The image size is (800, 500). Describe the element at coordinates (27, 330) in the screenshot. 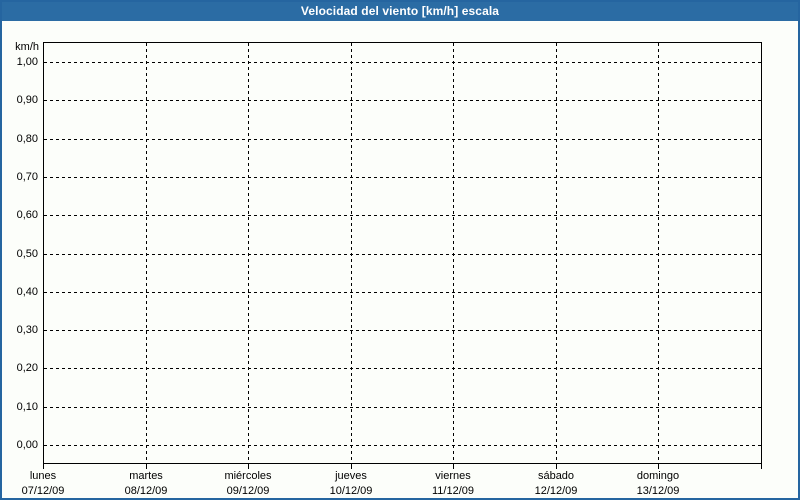

I see `y-tick-label: 0,30` at that location.